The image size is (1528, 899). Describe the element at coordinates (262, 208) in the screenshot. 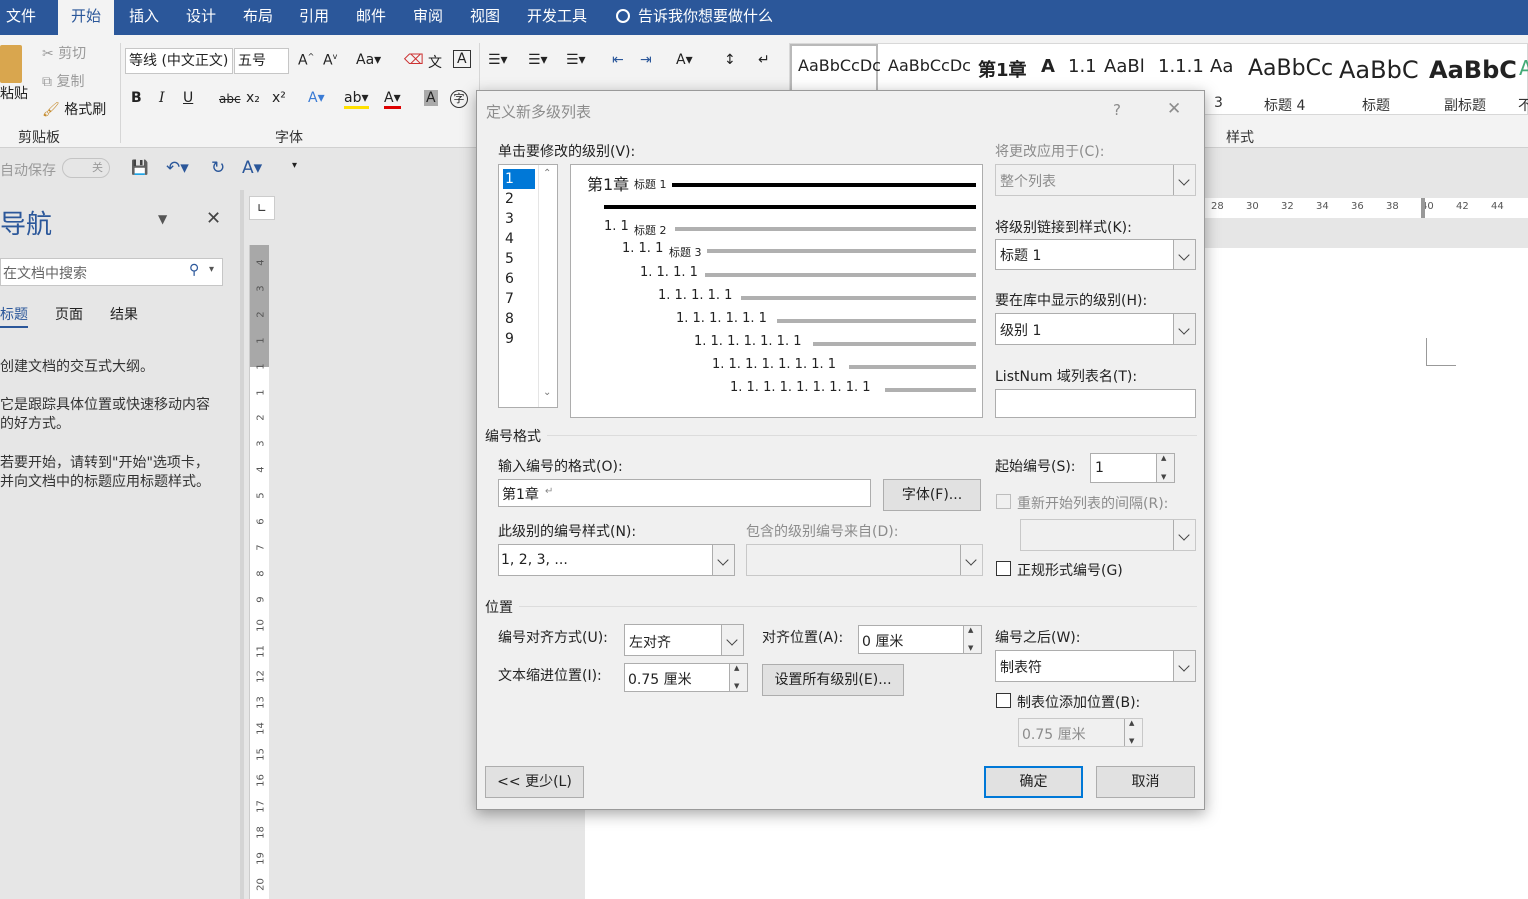

I see `tab-selector-icon: ∟` at that location.